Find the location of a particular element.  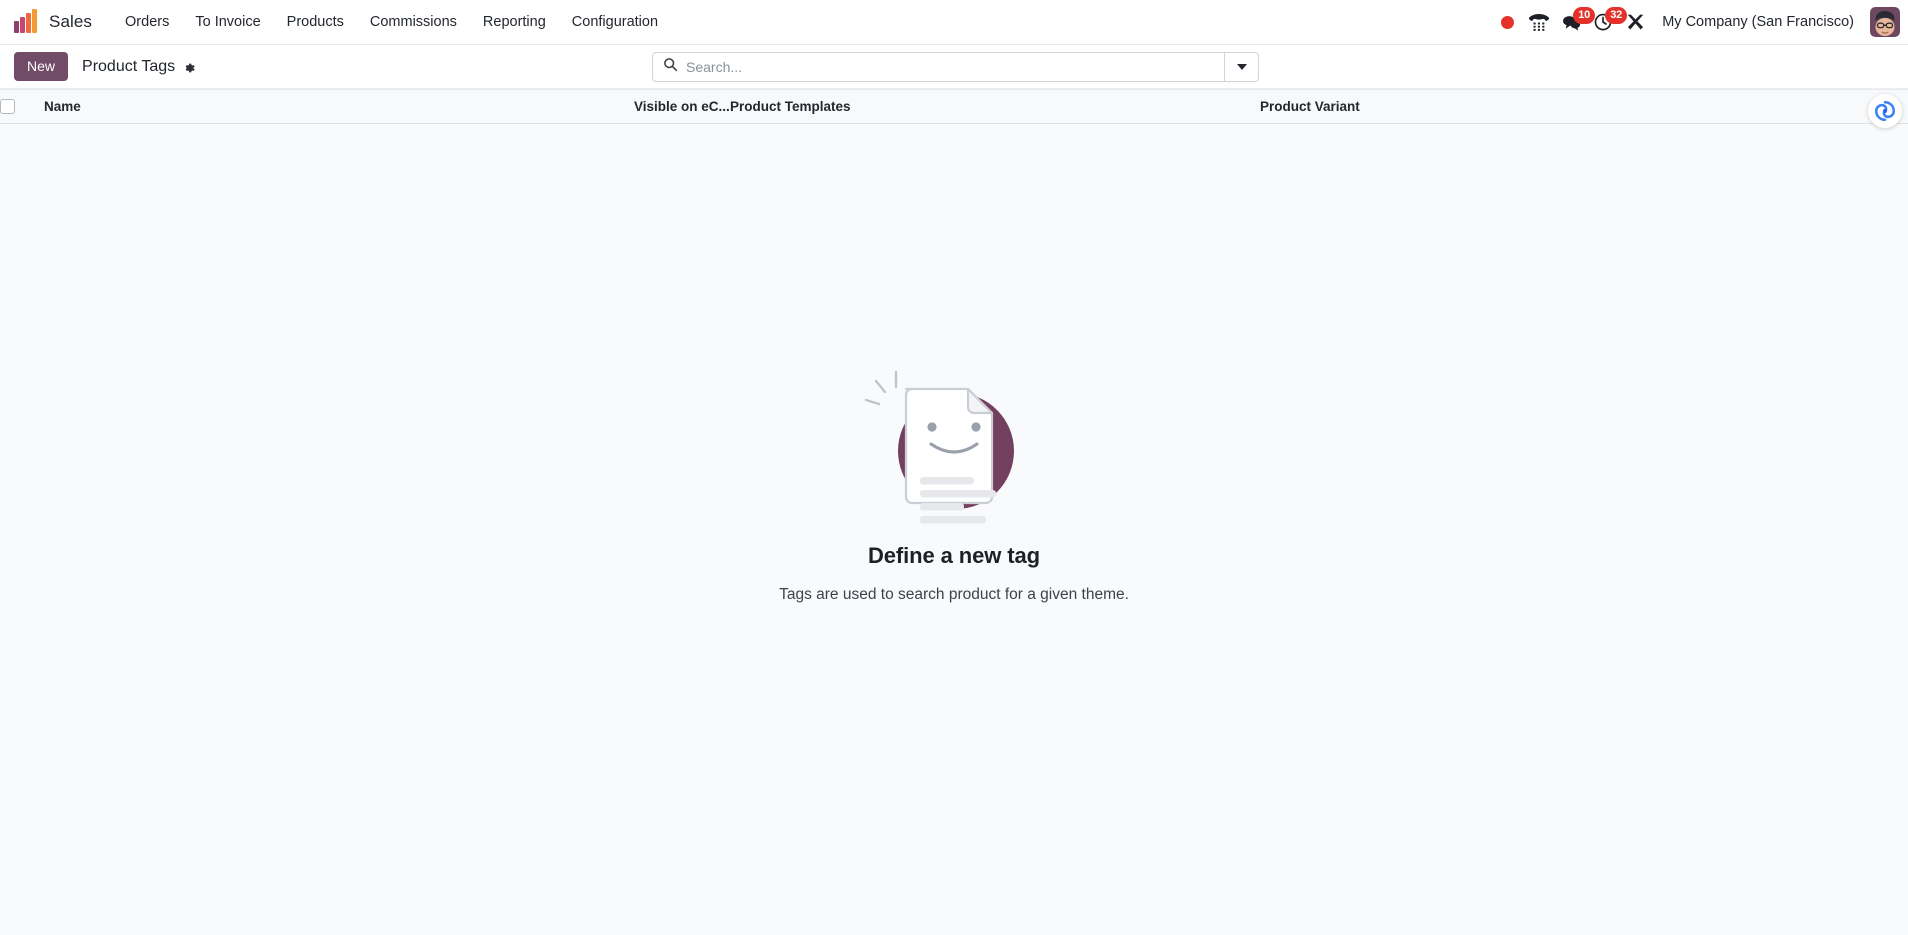

systray: 10 32 My Company (San Francisco) is located at coordinates (1700, 22).